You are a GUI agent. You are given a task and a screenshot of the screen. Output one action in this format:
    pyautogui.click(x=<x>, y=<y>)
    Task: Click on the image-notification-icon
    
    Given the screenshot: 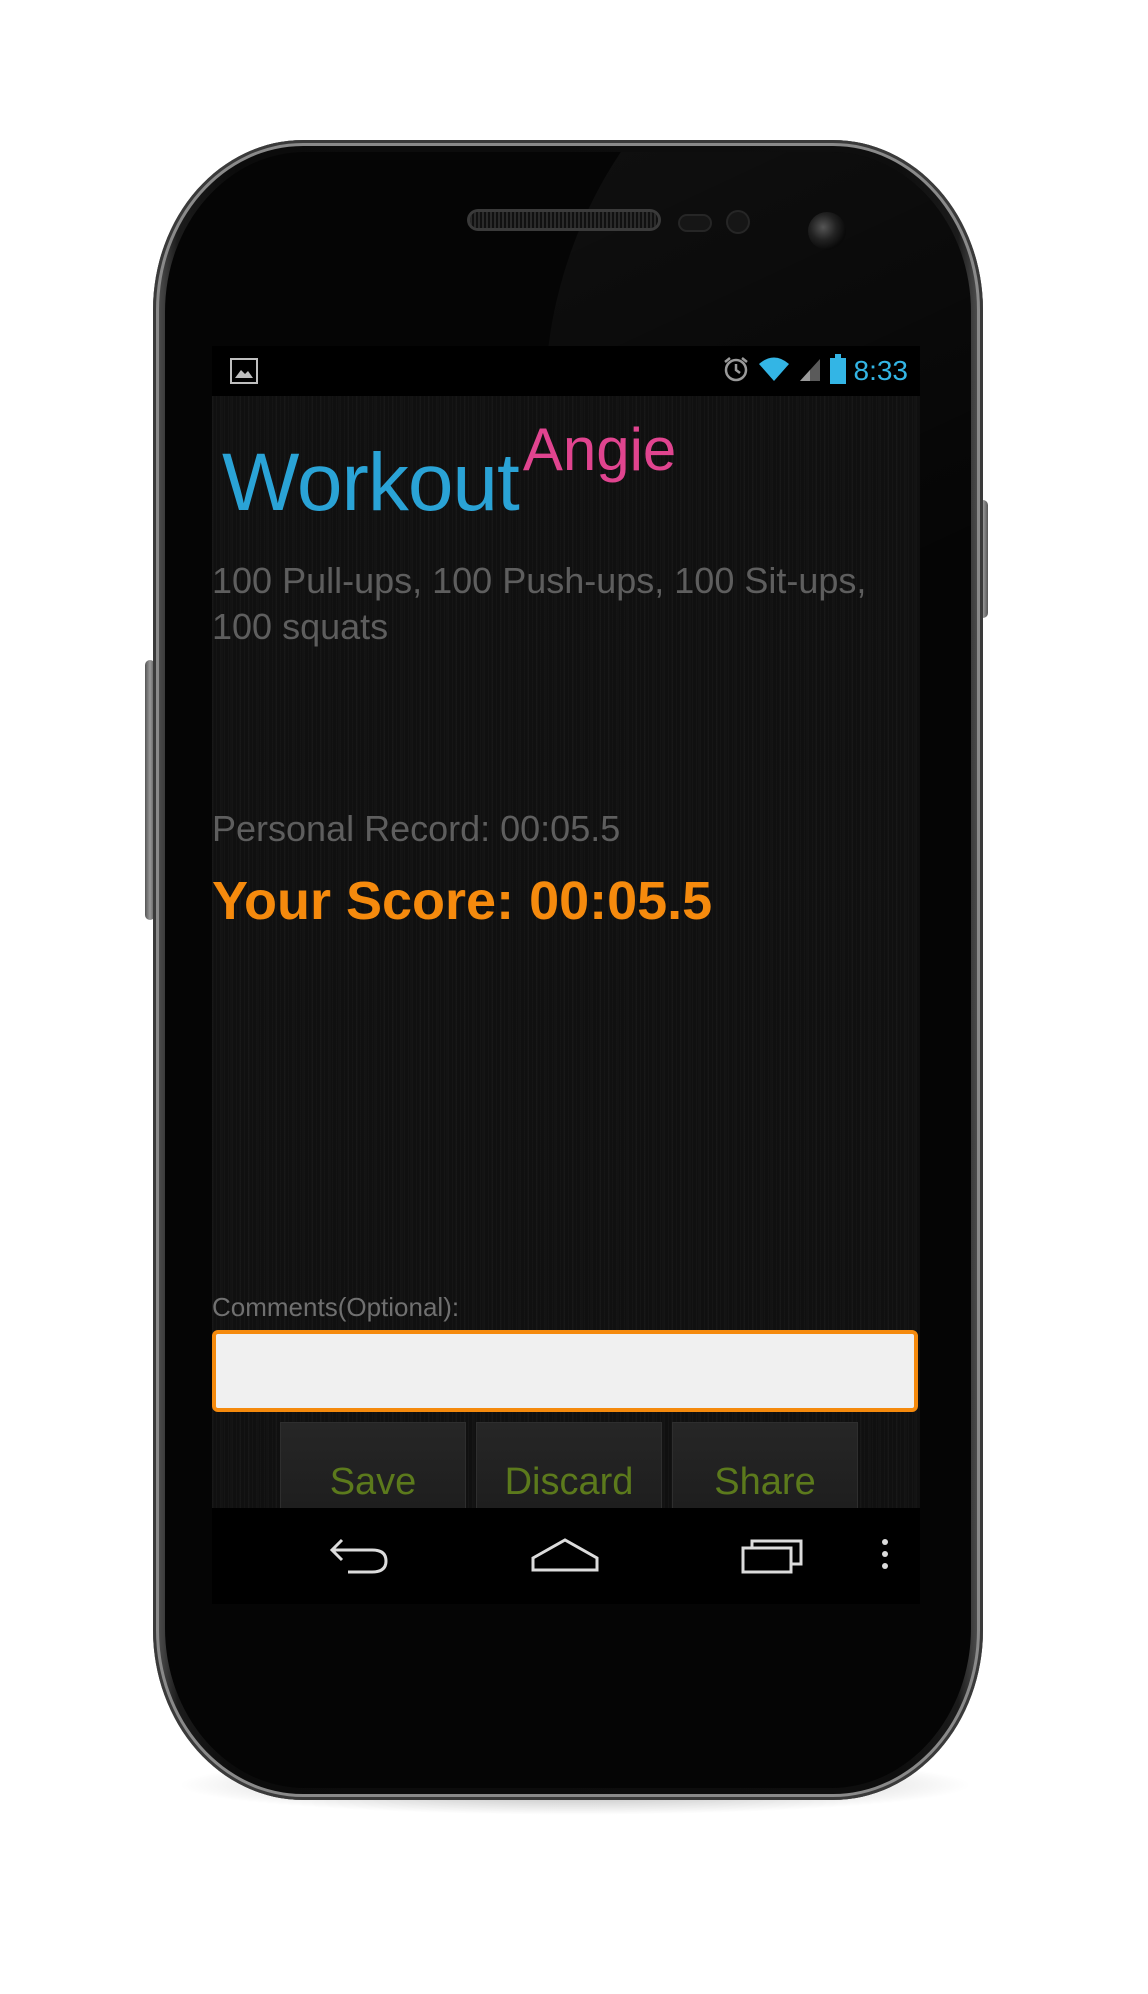 What is the action you would take?
    pyautogui.click(x=244, y=371)
    